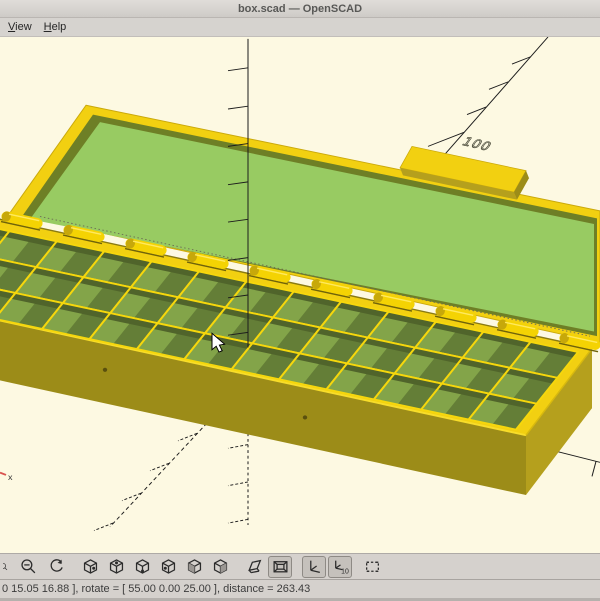 The image size is (600, 601). I want to click on menu-help: Help, so click(55, 27).